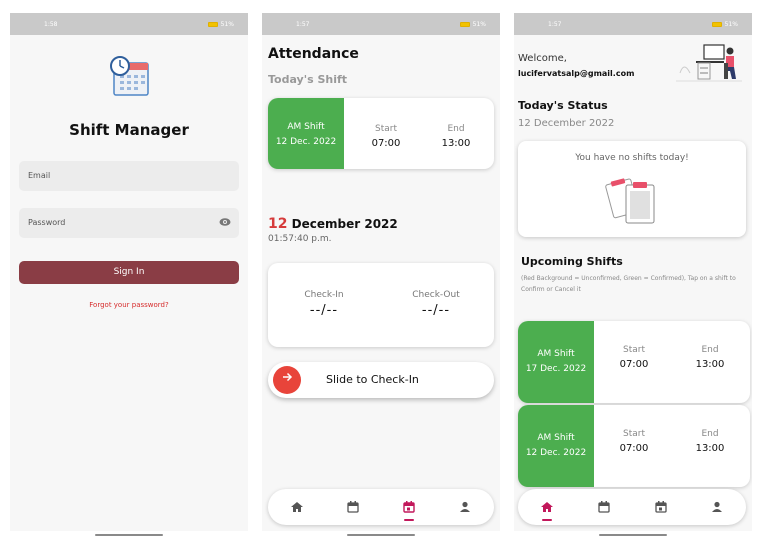  What do you see at coordinates (556, 369) in the screenshot?
I see `shift-date: 17 Dec. 2022` at bounding box center [556, 369].